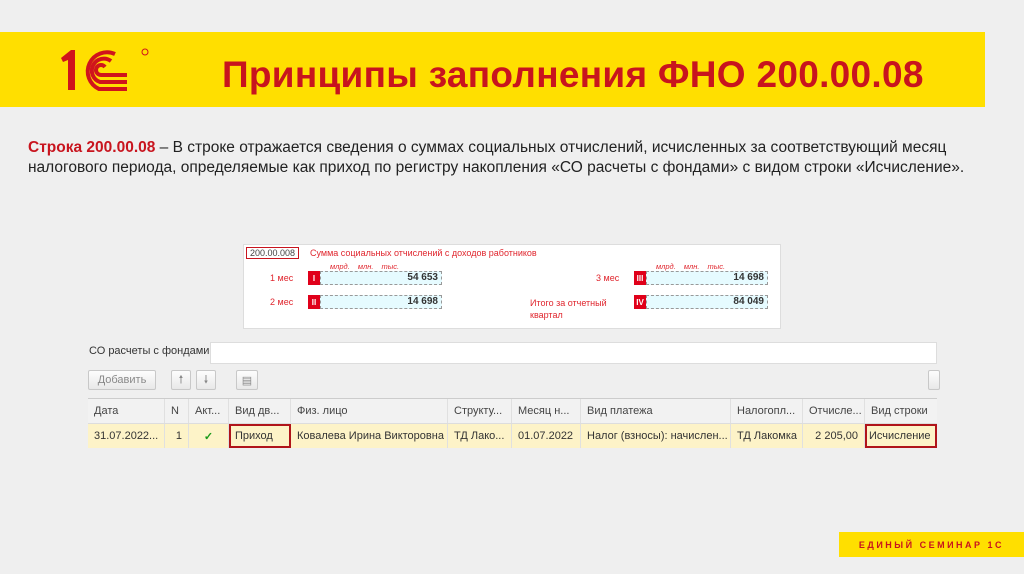  I want to click on arrow-up-icon: 🠕, so click(181, 379).